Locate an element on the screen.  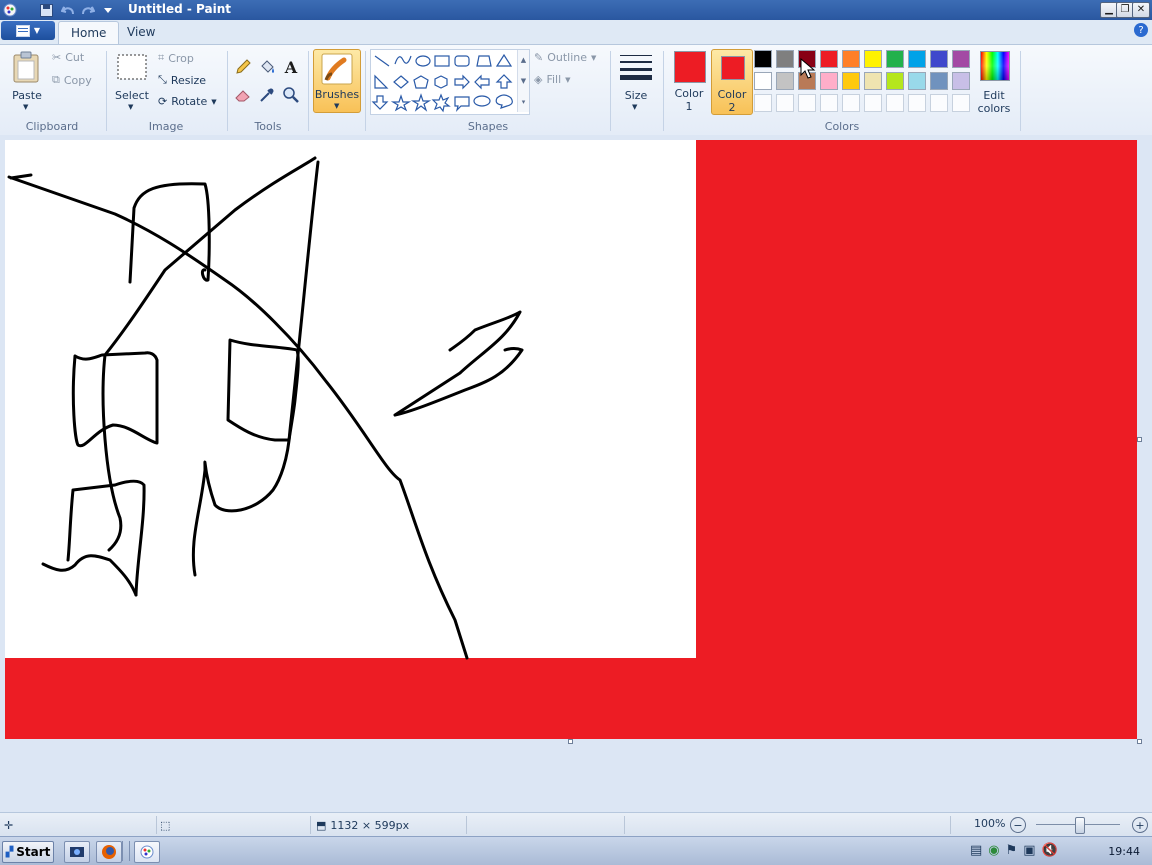
paste-button: Paste ▼ is located at coordinates (27, 82).